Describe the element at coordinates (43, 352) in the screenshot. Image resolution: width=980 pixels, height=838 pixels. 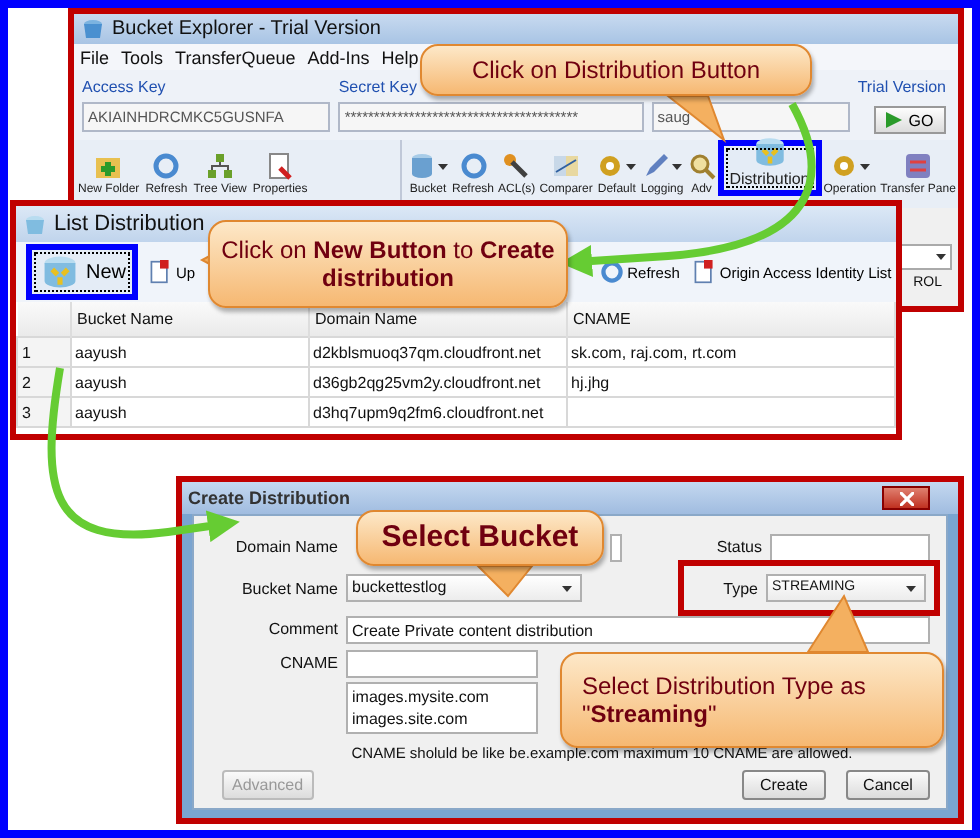
I see `row-number: 1` at that location.